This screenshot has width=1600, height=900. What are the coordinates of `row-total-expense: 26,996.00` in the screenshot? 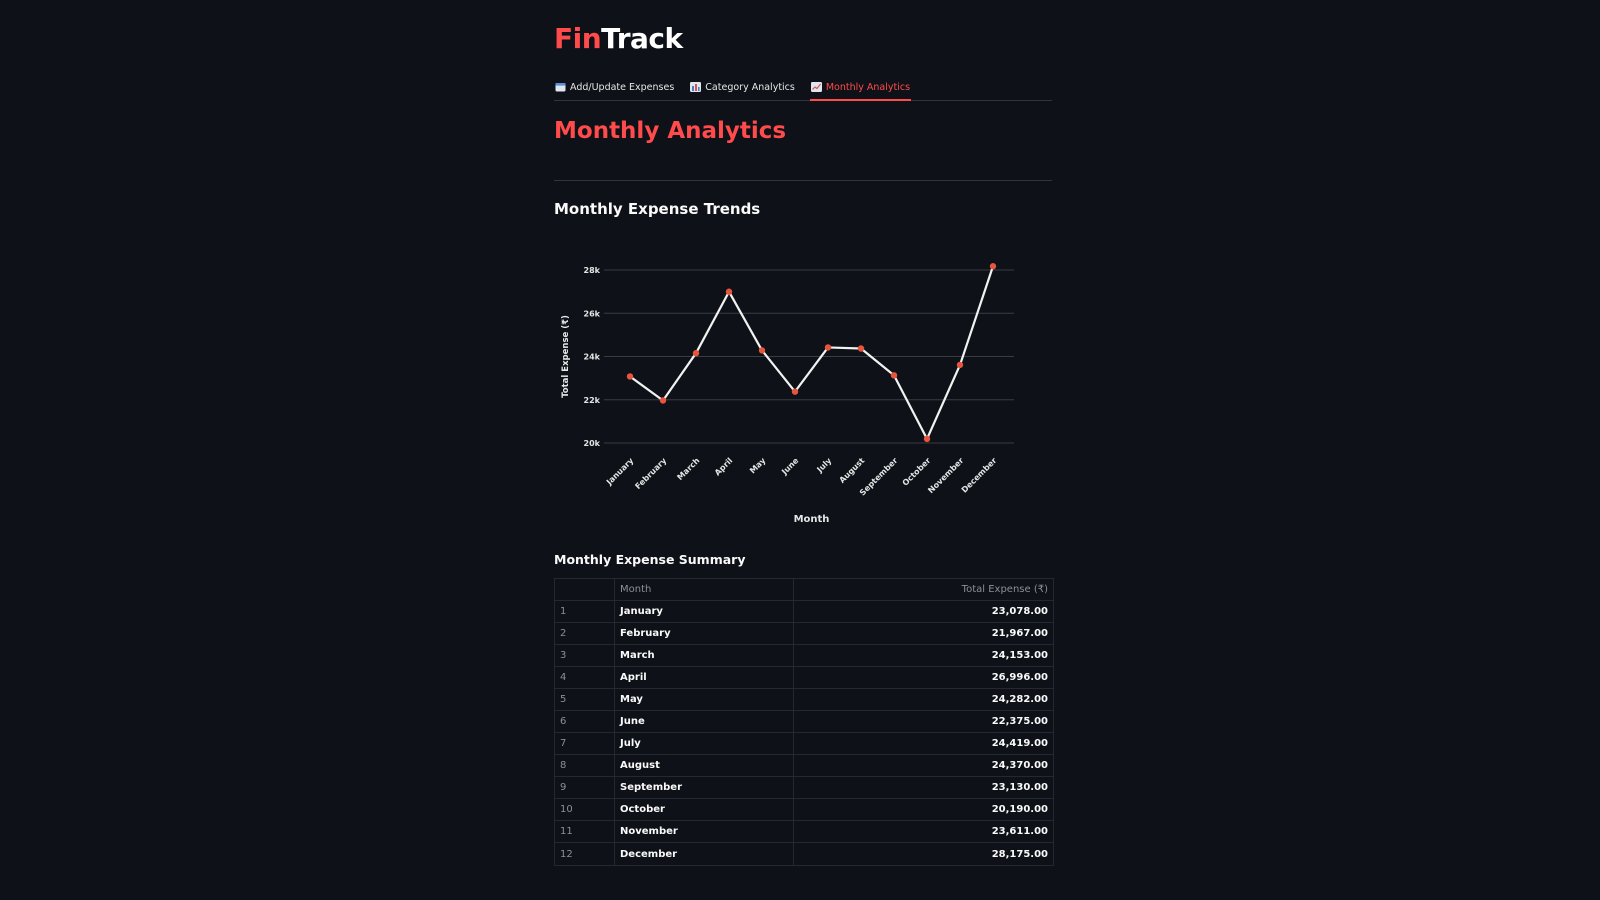 It's located at (923, 677).